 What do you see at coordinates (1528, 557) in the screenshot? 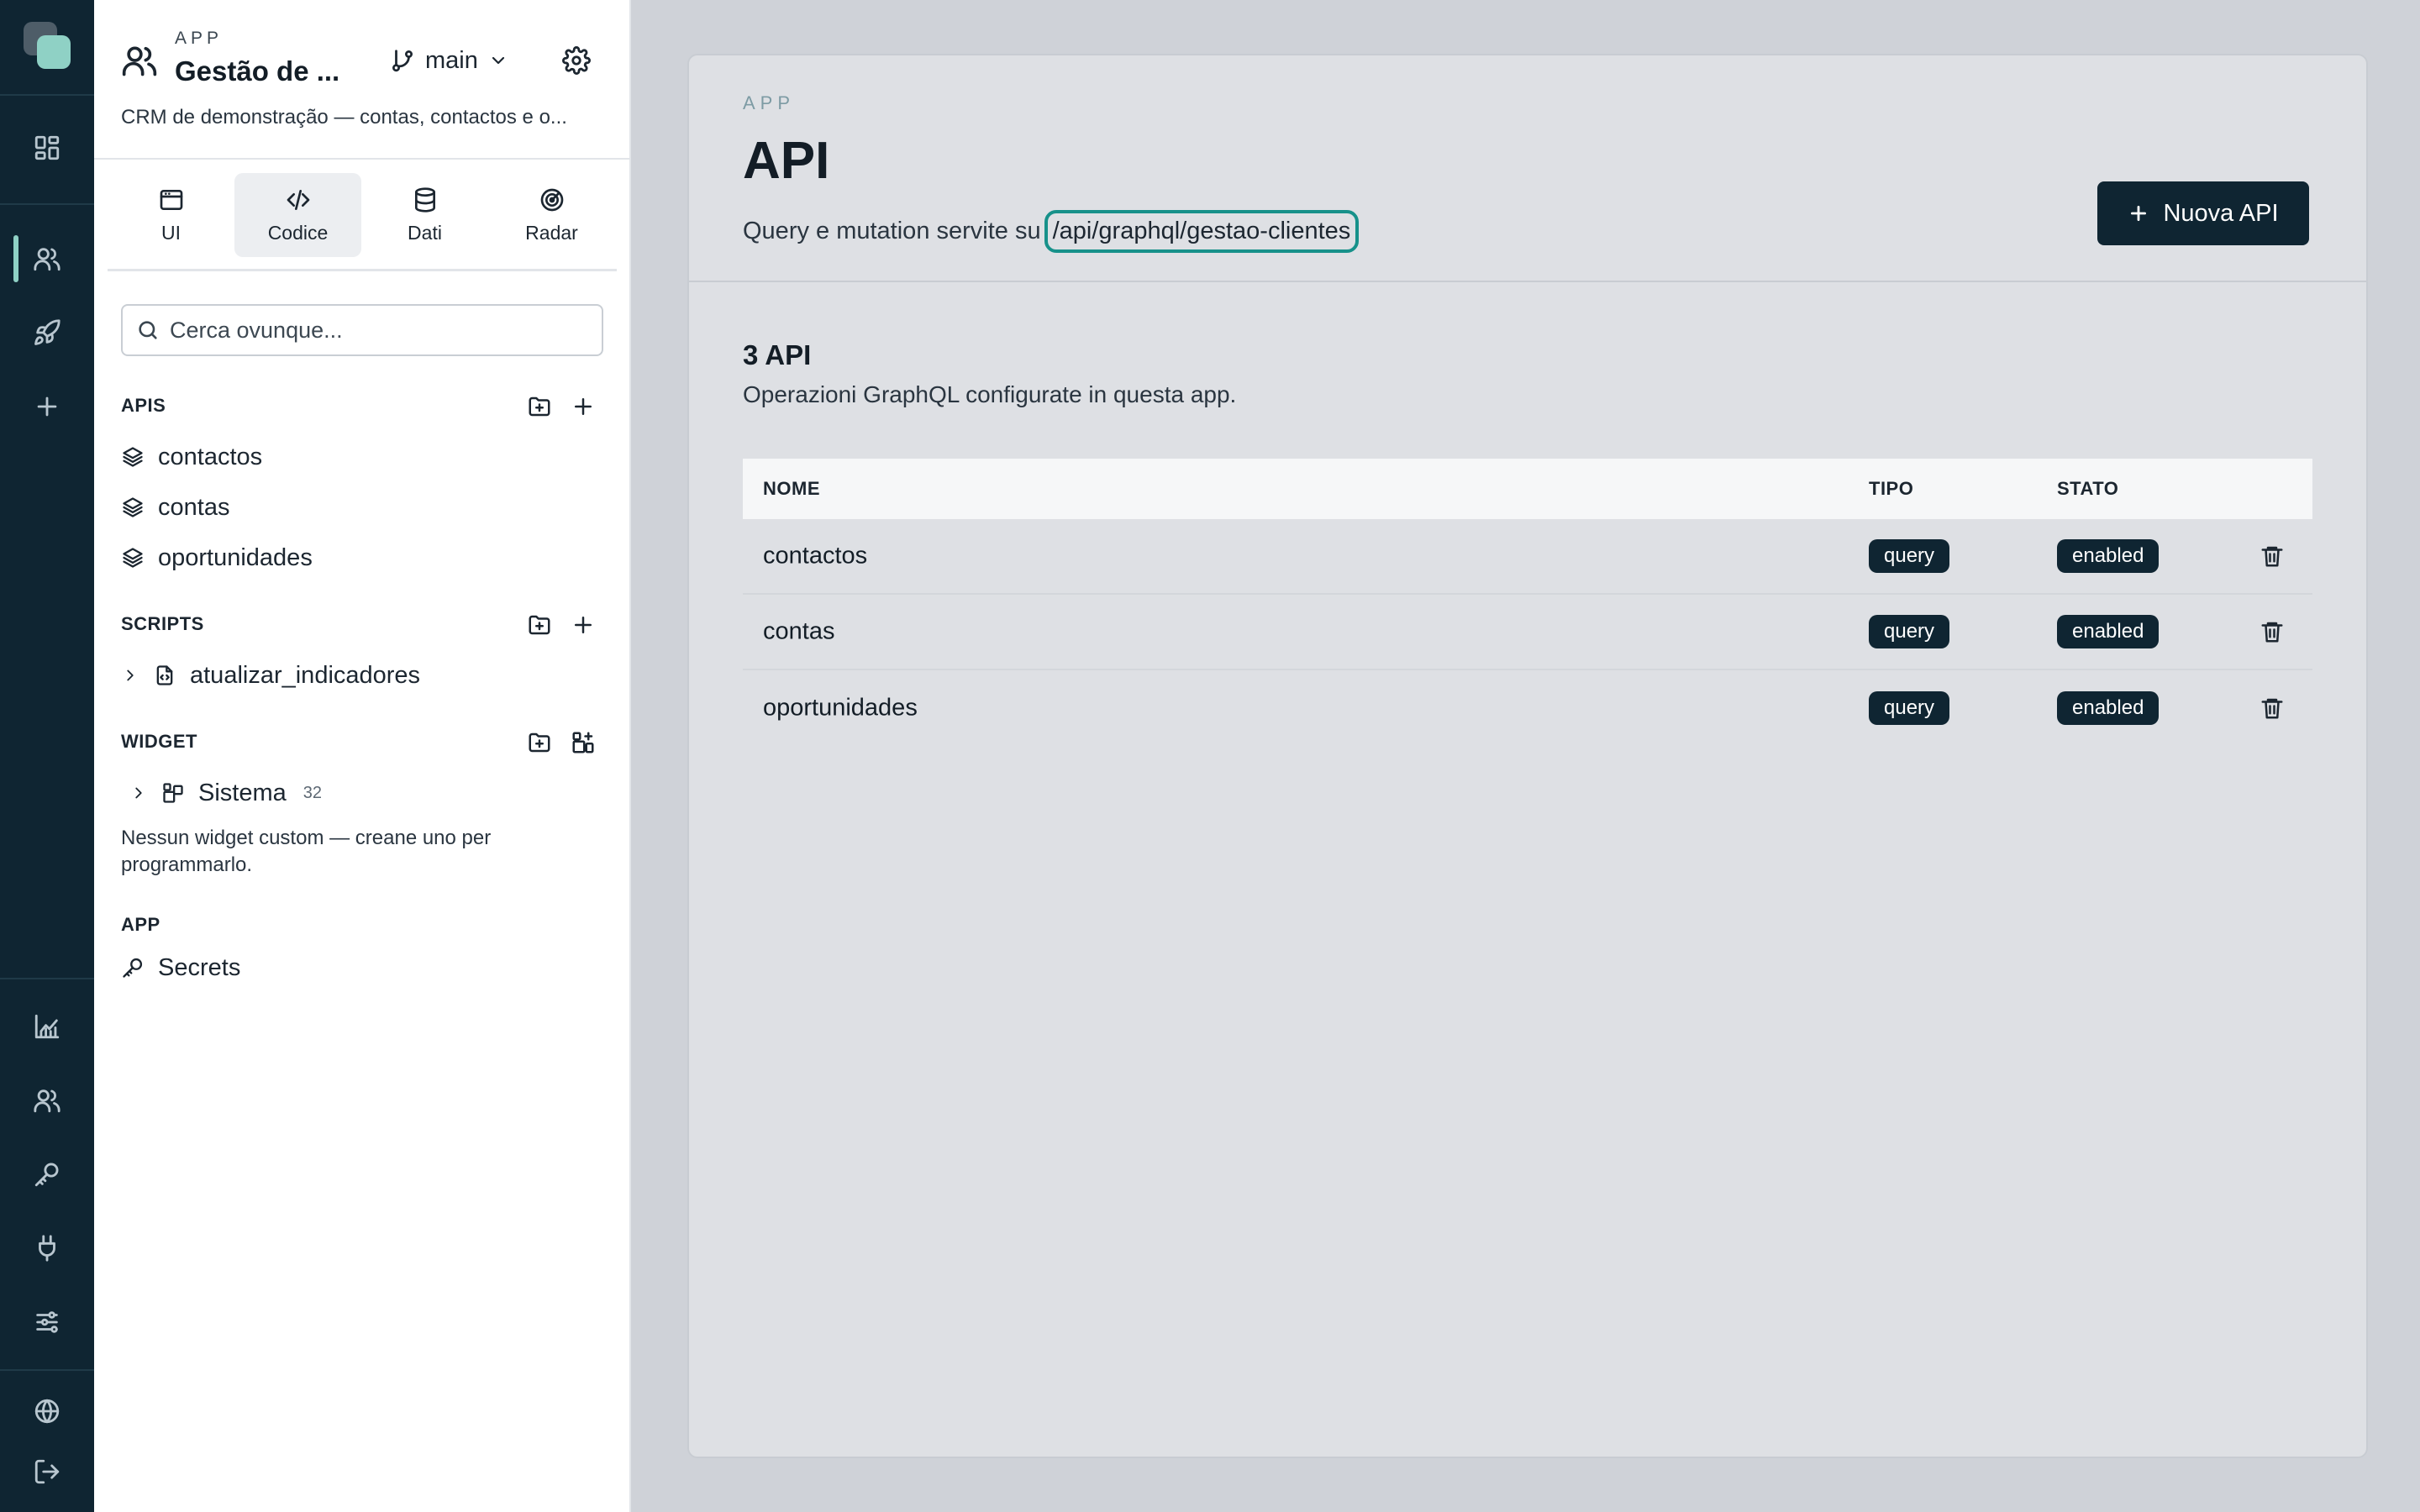
I see `table-row: contactos query enabled` at bounding box center [1528, 557].